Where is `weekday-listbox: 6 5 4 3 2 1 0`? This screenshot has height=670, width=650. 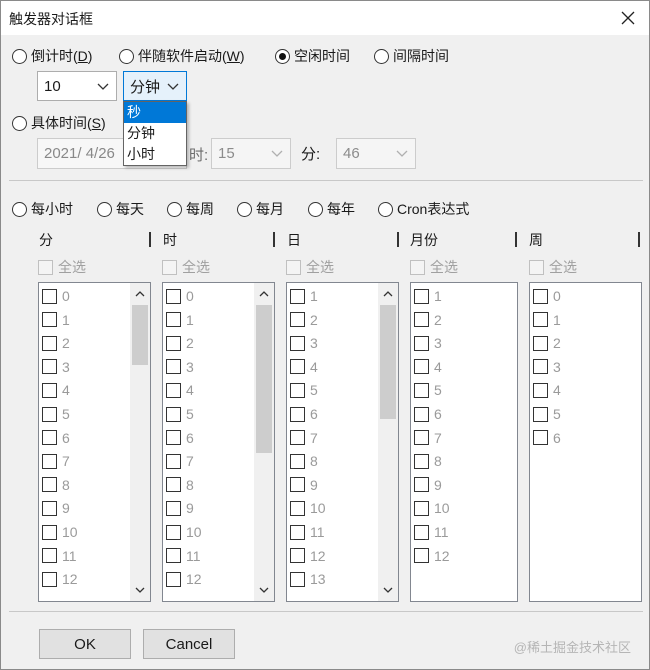 weekday-listbox: 6 5 4 3 2 1 0 is located at coordinates (585, 442).